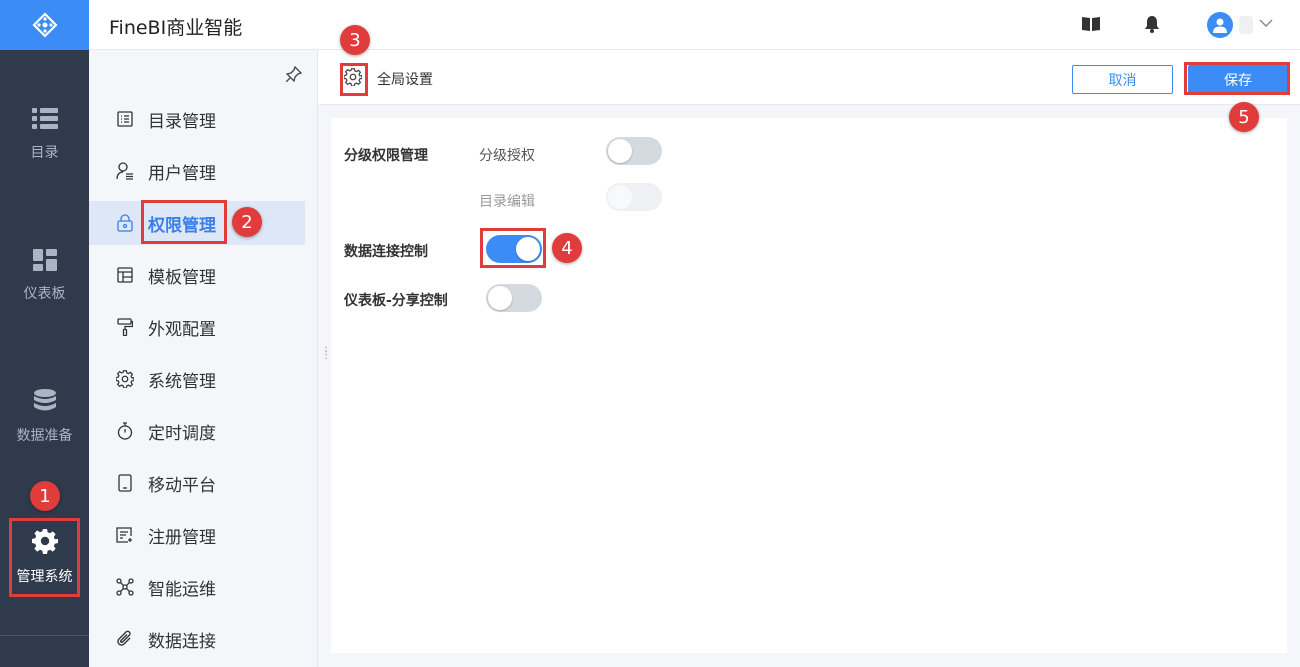 The width and height of the screenshot is (1300, 667). Describe the element at coordinates (182, 433) in the screenshot. I see `sidebar-item-label: 定时调度` at that location.